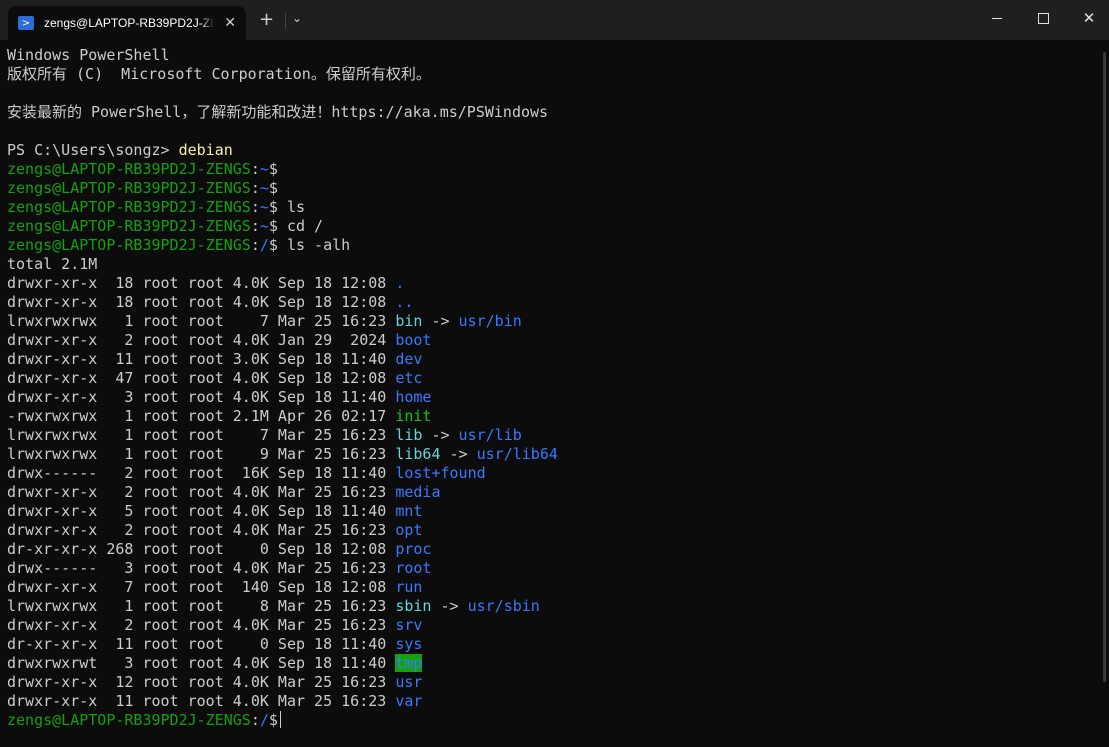 The height and width of the screenshot is (747, 1109). What do you see at coordinates (413, 340) in the screenshot?
I see `file-name: boot` at bounding box center [413, 340].